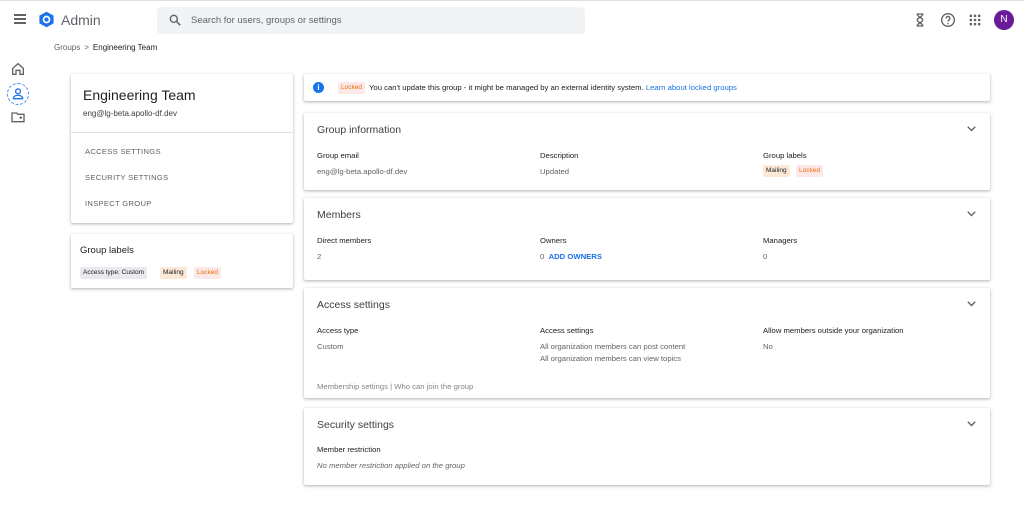 This screenshot has width=1024, height=508. I want to click on home-icon, so click(18, 69).